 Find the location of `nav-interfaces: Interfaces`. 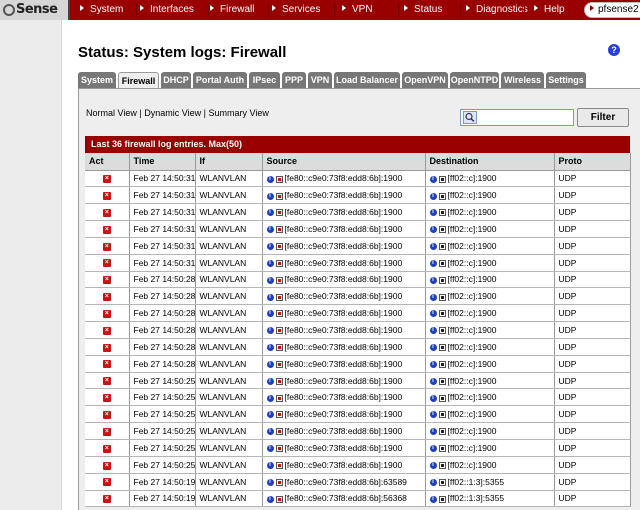

nav-interfaces: Interfaces is located at coordinates (167, 10).